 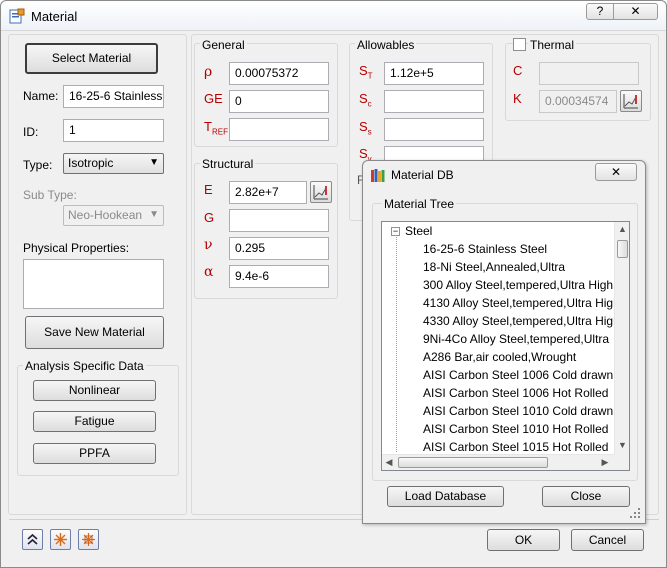 I want to click on starburst-grid-icon, so click(x=88, y=539).